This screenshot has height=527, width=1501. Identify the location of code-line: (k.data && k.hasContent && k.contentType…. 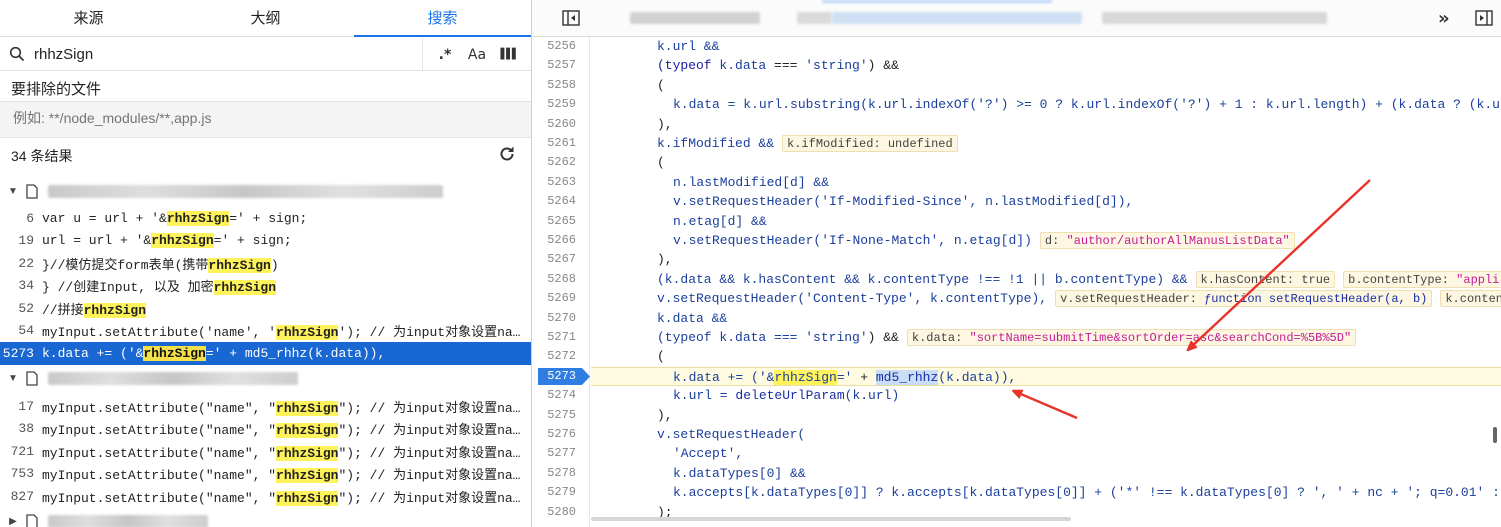
(1046, 279).